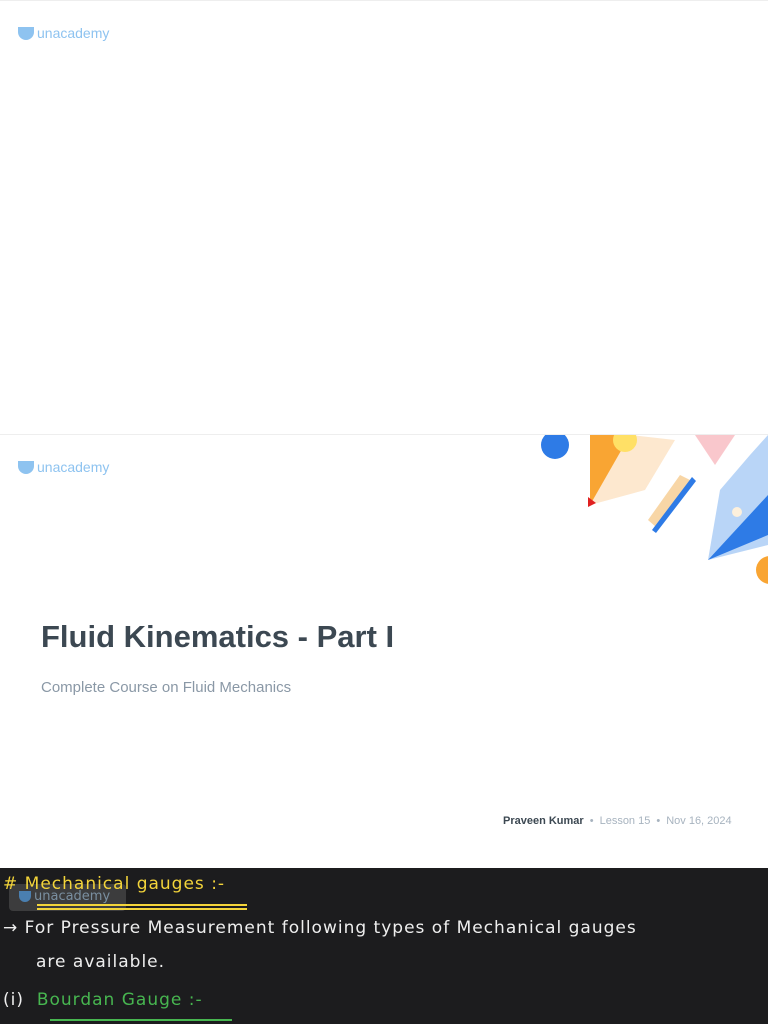 This screenshot has width=768, height=1024. Describe the element at coordinates (142, 905) in the screenshot. I see `heading-underline` at that location.